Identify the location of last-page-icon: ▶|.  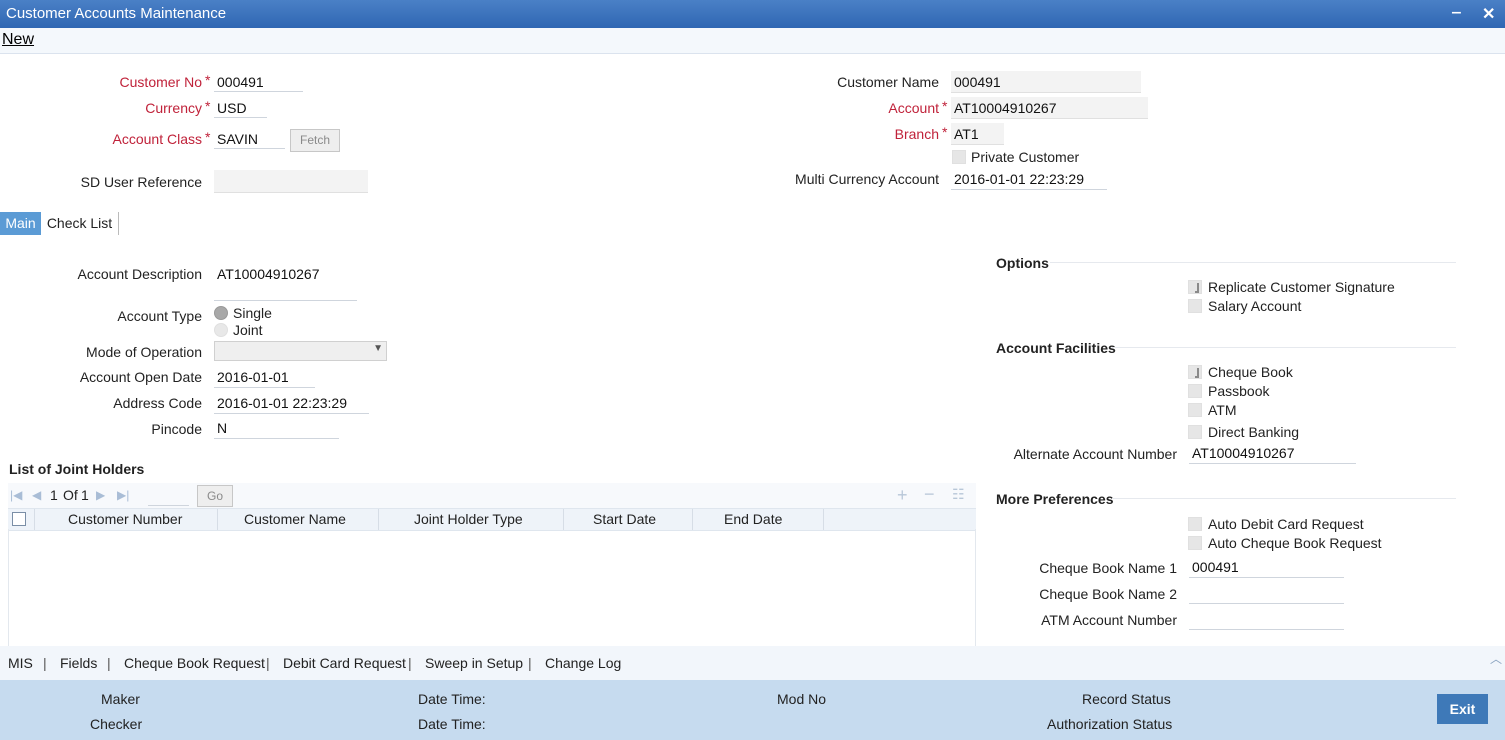
(123, 495).